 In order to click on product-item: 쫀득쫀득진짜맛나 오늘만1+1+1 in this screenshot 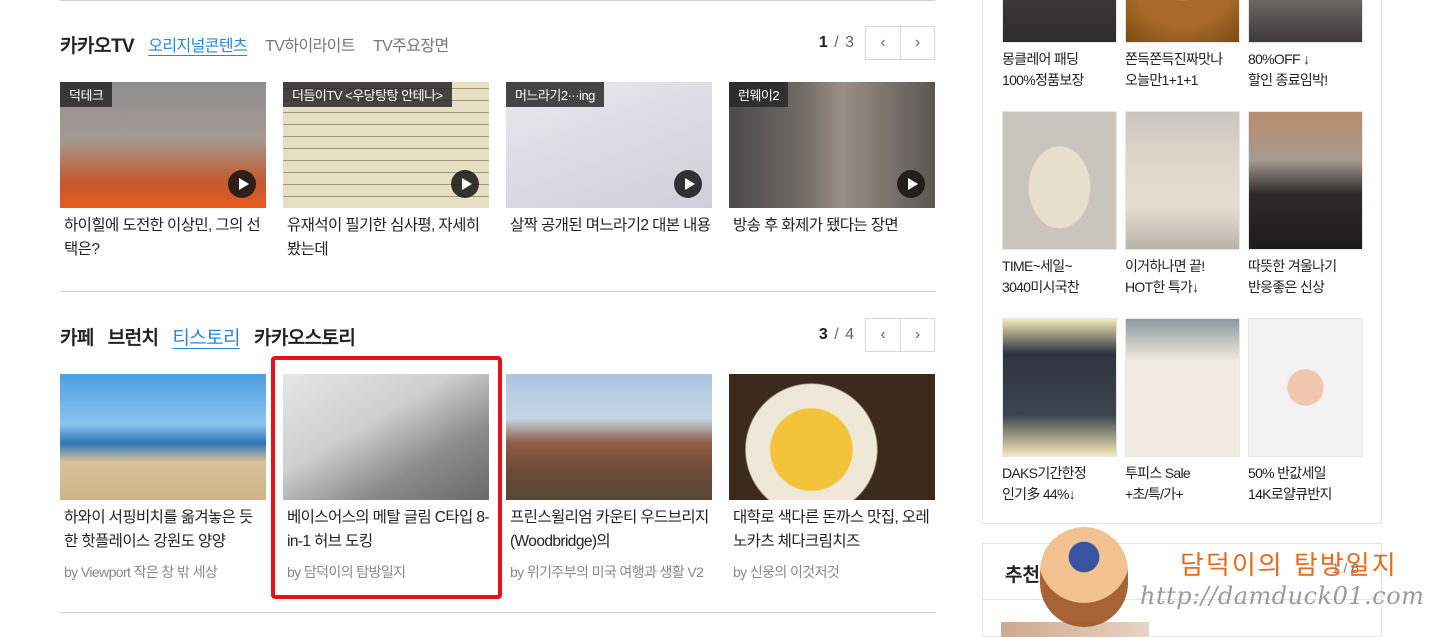, I will do `click(1182, 45)`.